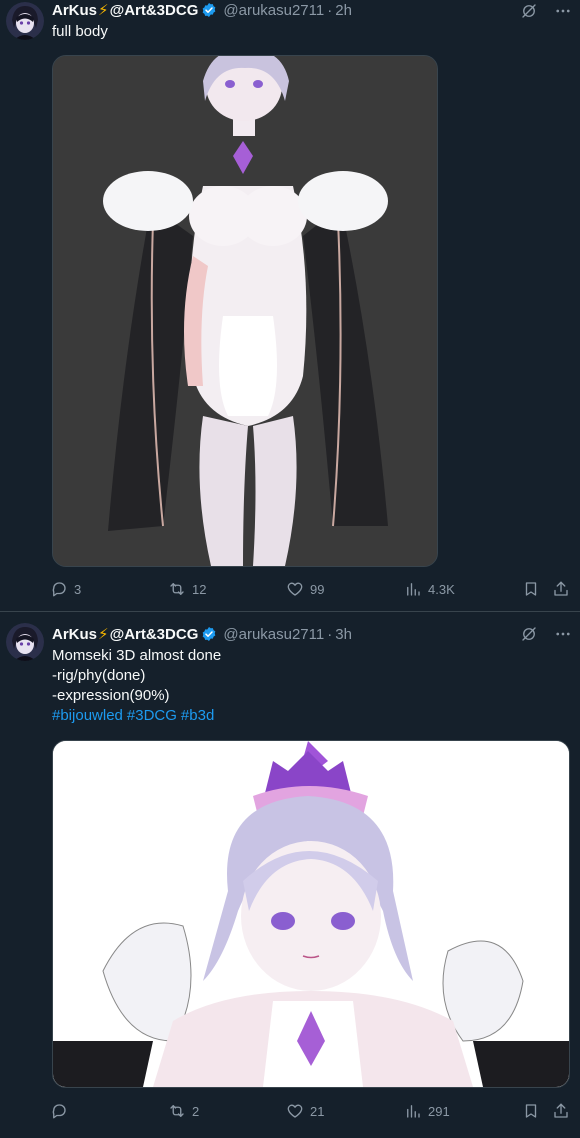 The image size is (580, 1138). What do you see at coordinates (343, 10) in the screenshot?
I see `tweet-time: 2h` at bounding box center [343, 10].